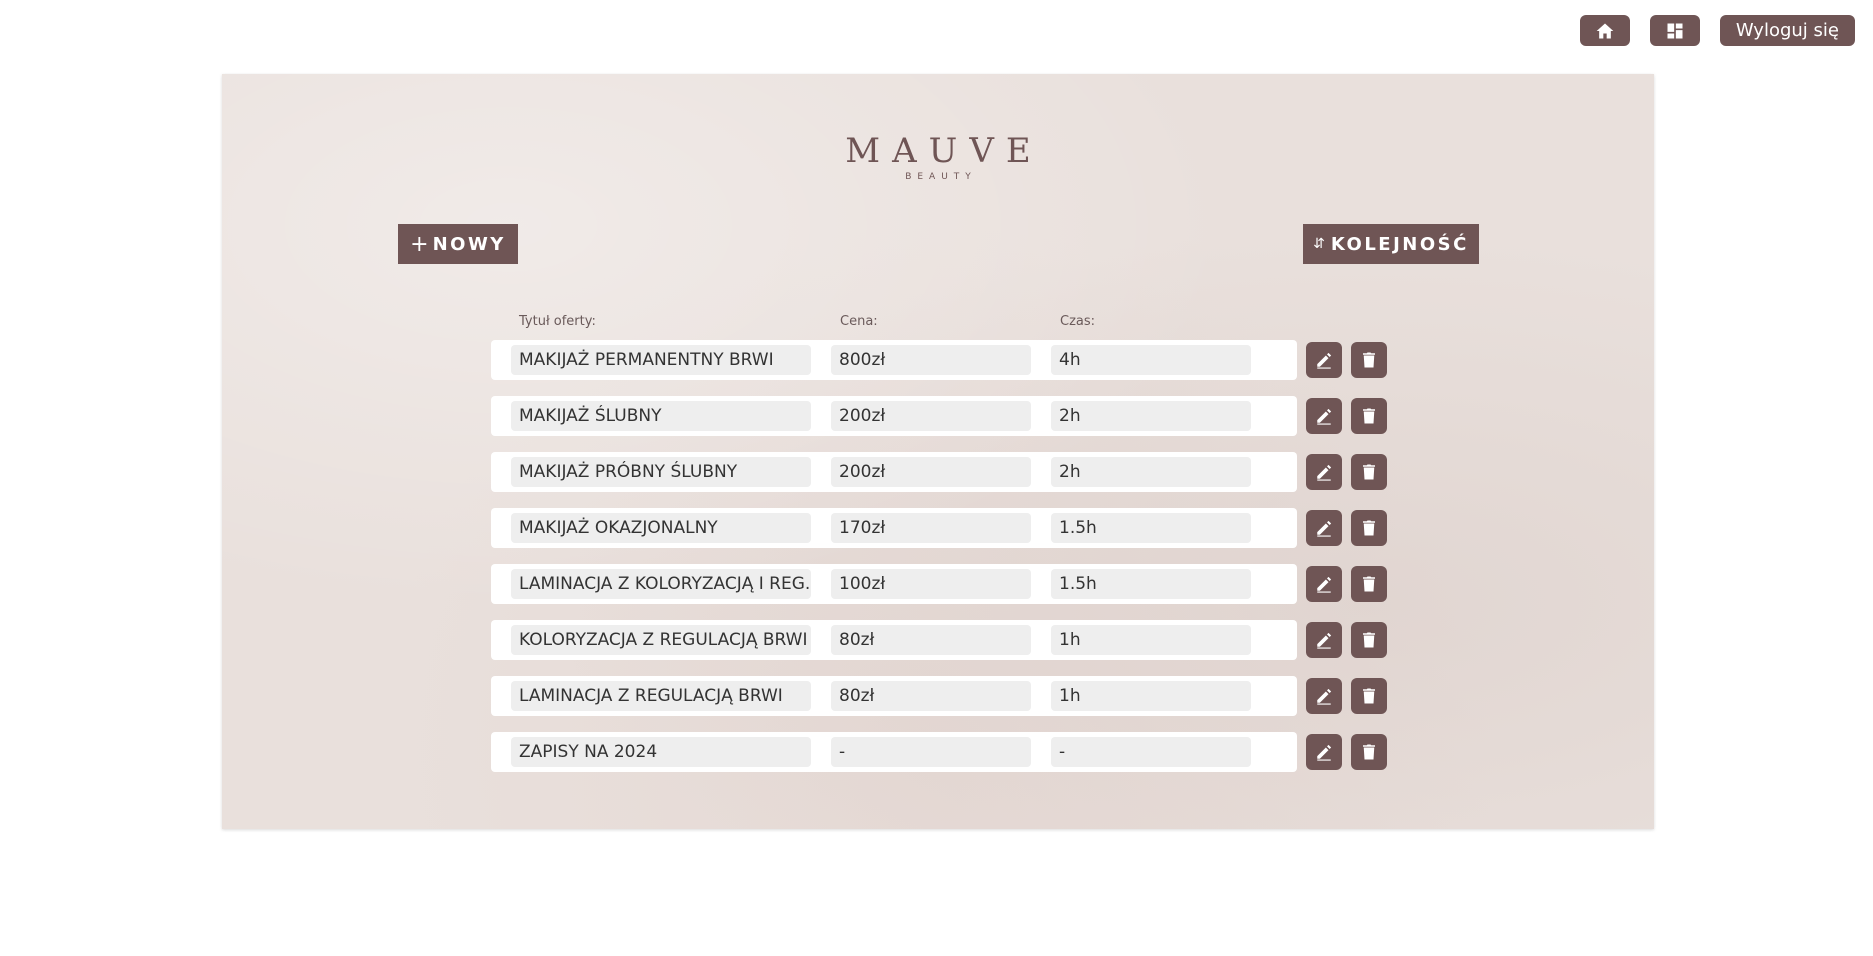 The height and width of the screenshot is (956, 1873). What do you see at coordinates (944, 151) in the screenshot?
I see `logo-main-text: MAUVE` at bounding box center [944, 151].